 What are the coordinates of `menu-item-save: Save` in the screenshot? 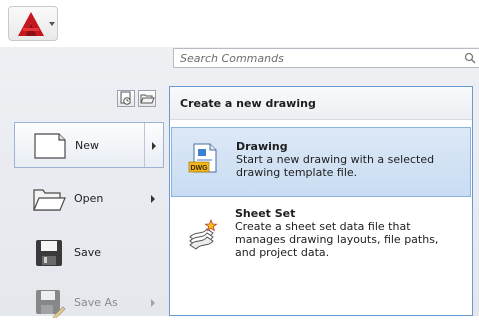 It's located at (89, 253).